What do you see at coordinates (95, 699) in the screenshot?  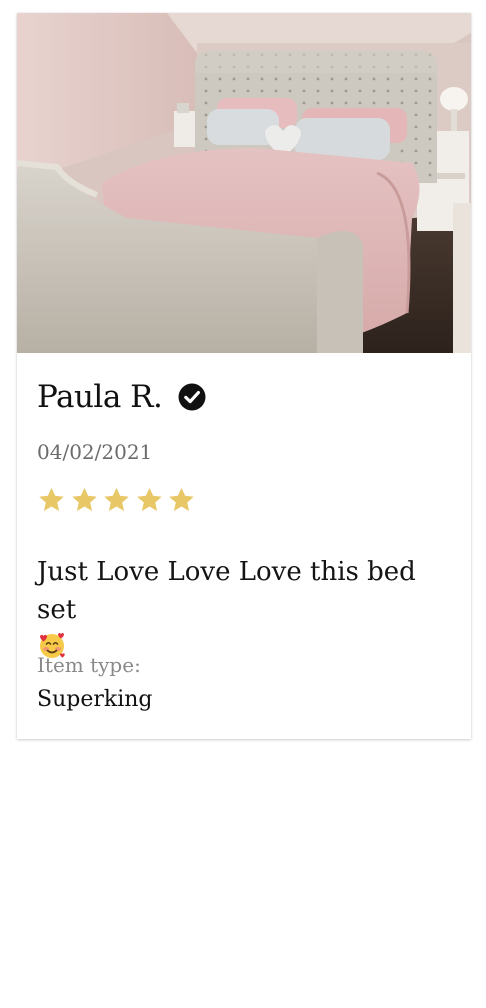 I see `item-type-value: Superking` at bounding box center [95, 699].